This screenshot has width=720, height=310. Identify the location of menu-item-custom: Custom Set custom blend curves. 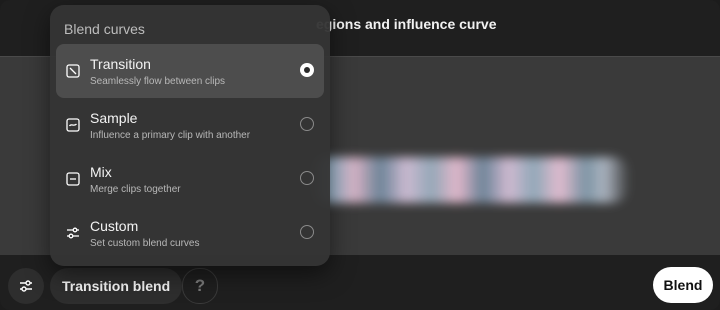
(190, 233).